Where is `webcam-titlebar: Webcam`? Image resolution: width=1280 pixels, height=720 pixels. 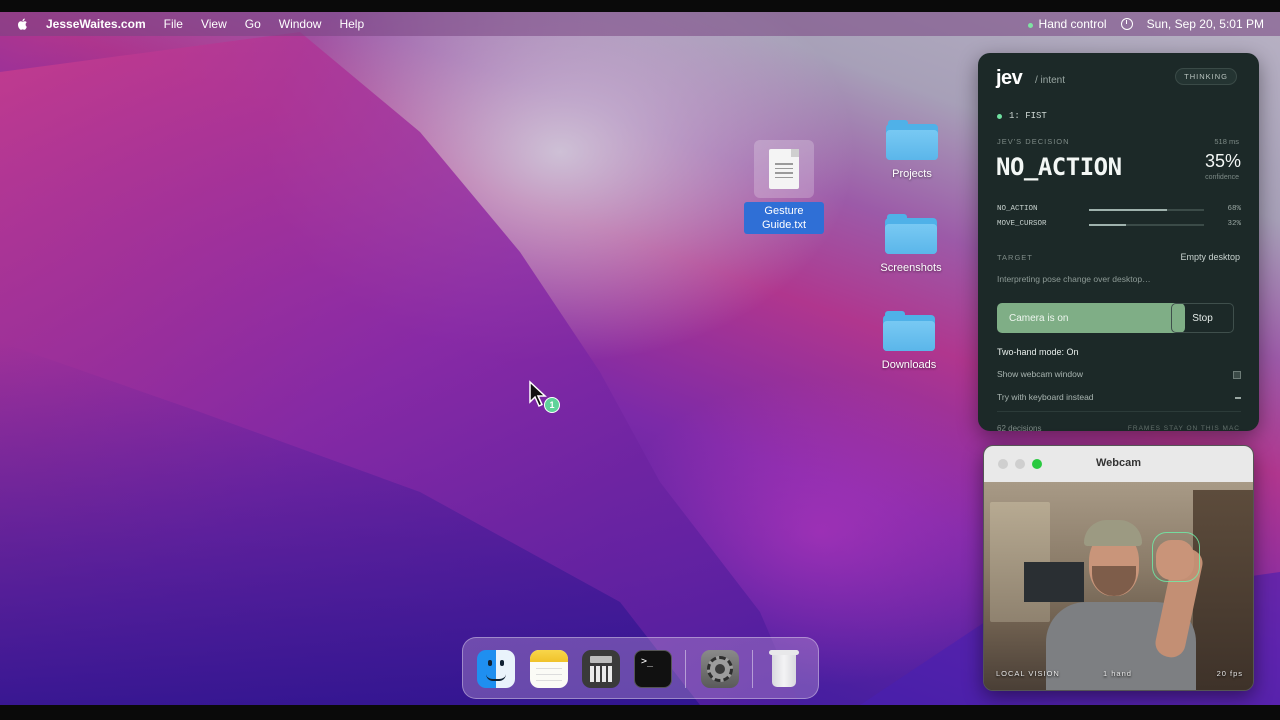
webcam-titlebar: Webcam is located at coordinates (1118, 464).